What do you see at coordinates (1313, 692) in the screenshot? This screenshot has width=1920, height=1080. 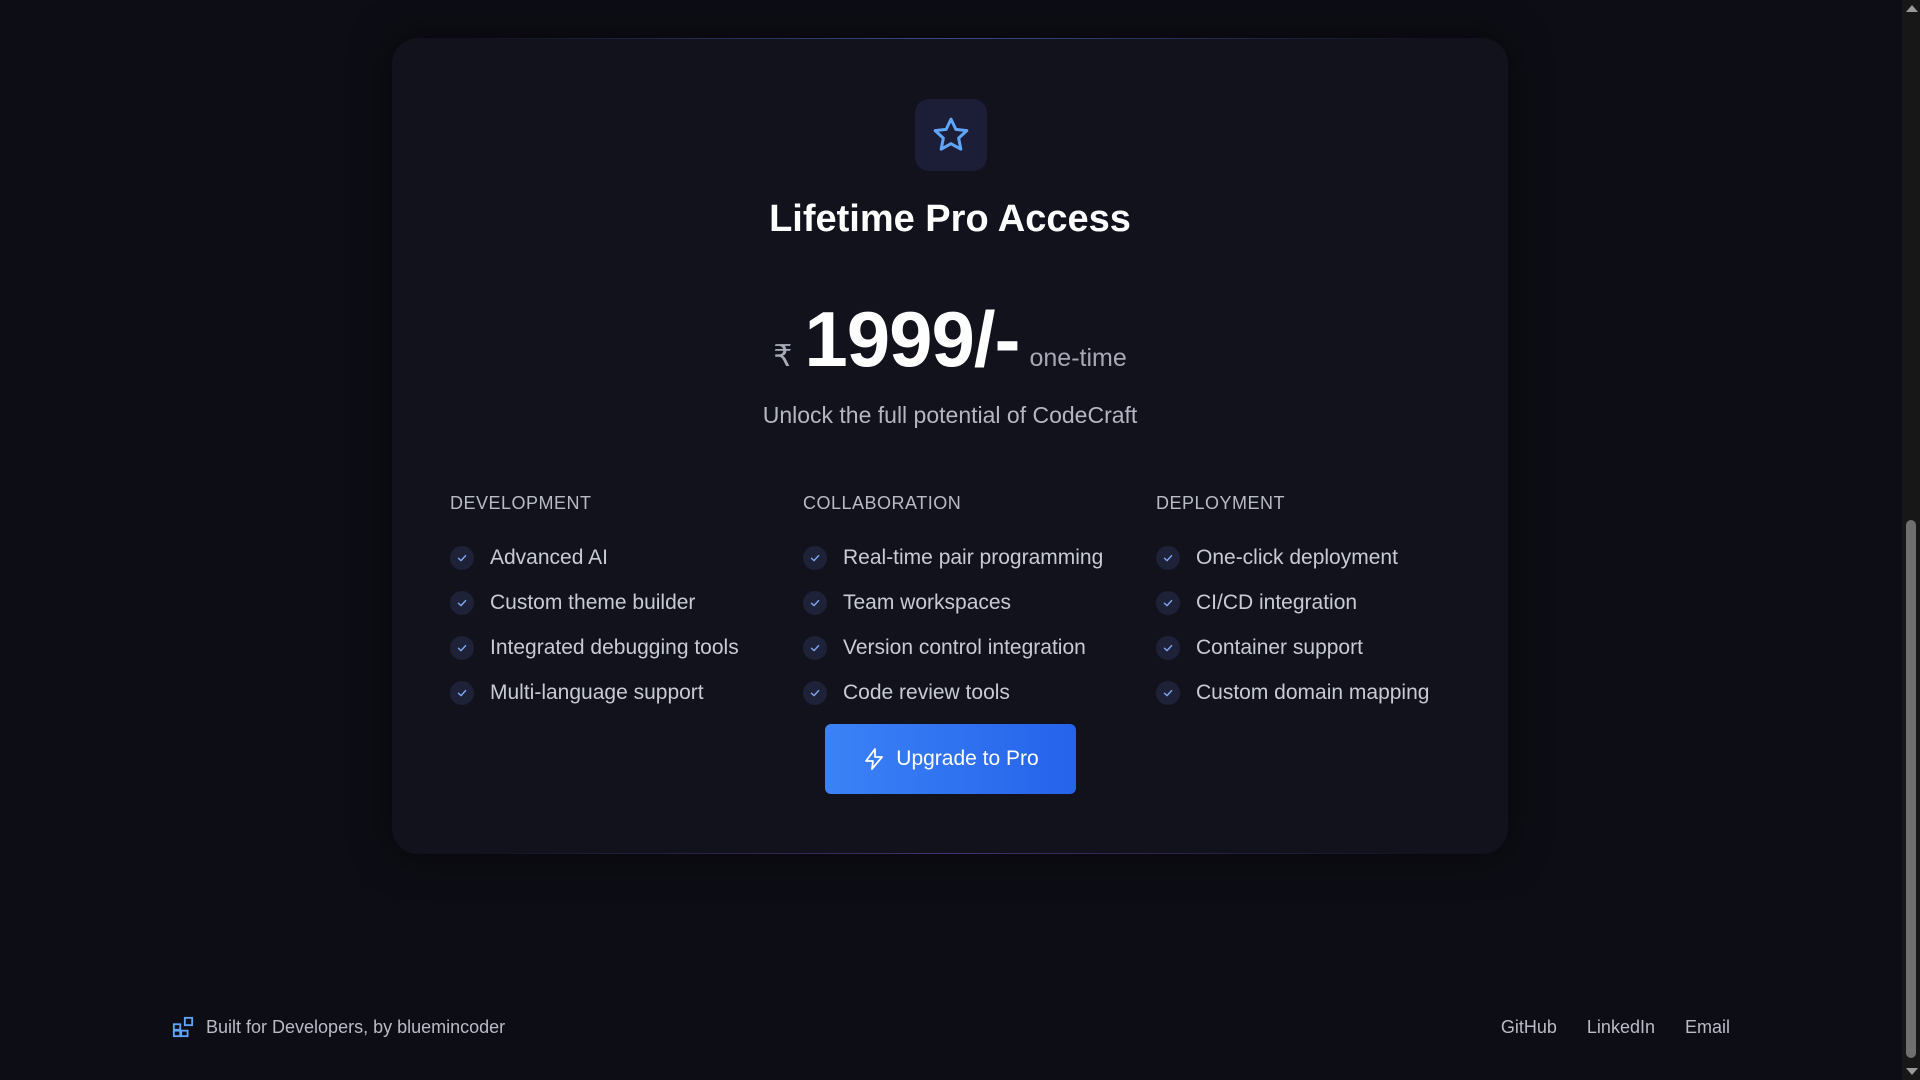 I see `feature-label: Custom domain mapping` at bounding box center [1313, 692].